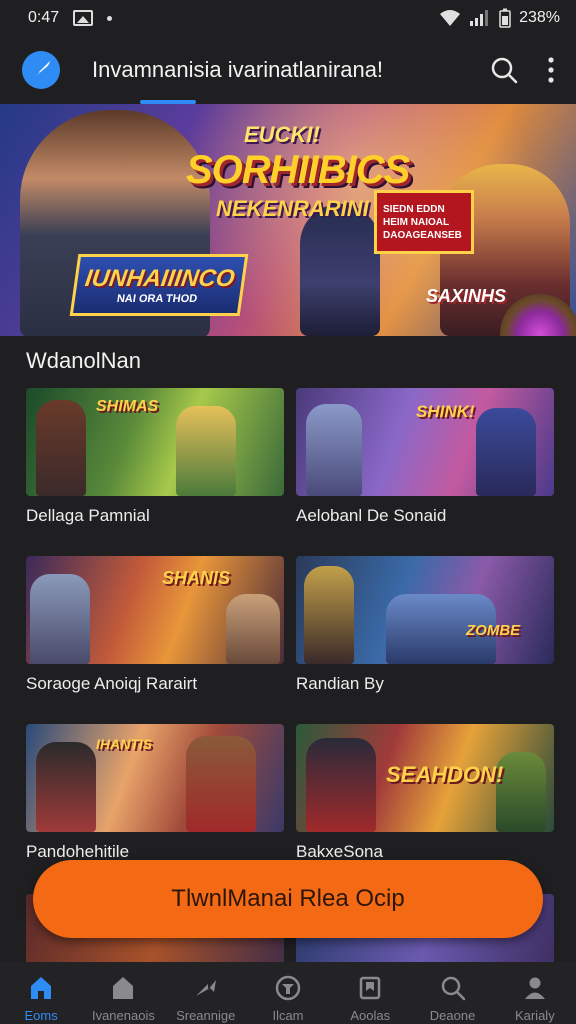  Describe the element at coordinates (123, 1015) in the screenshot. I see `nav-label: Ivanenaois` at that location.